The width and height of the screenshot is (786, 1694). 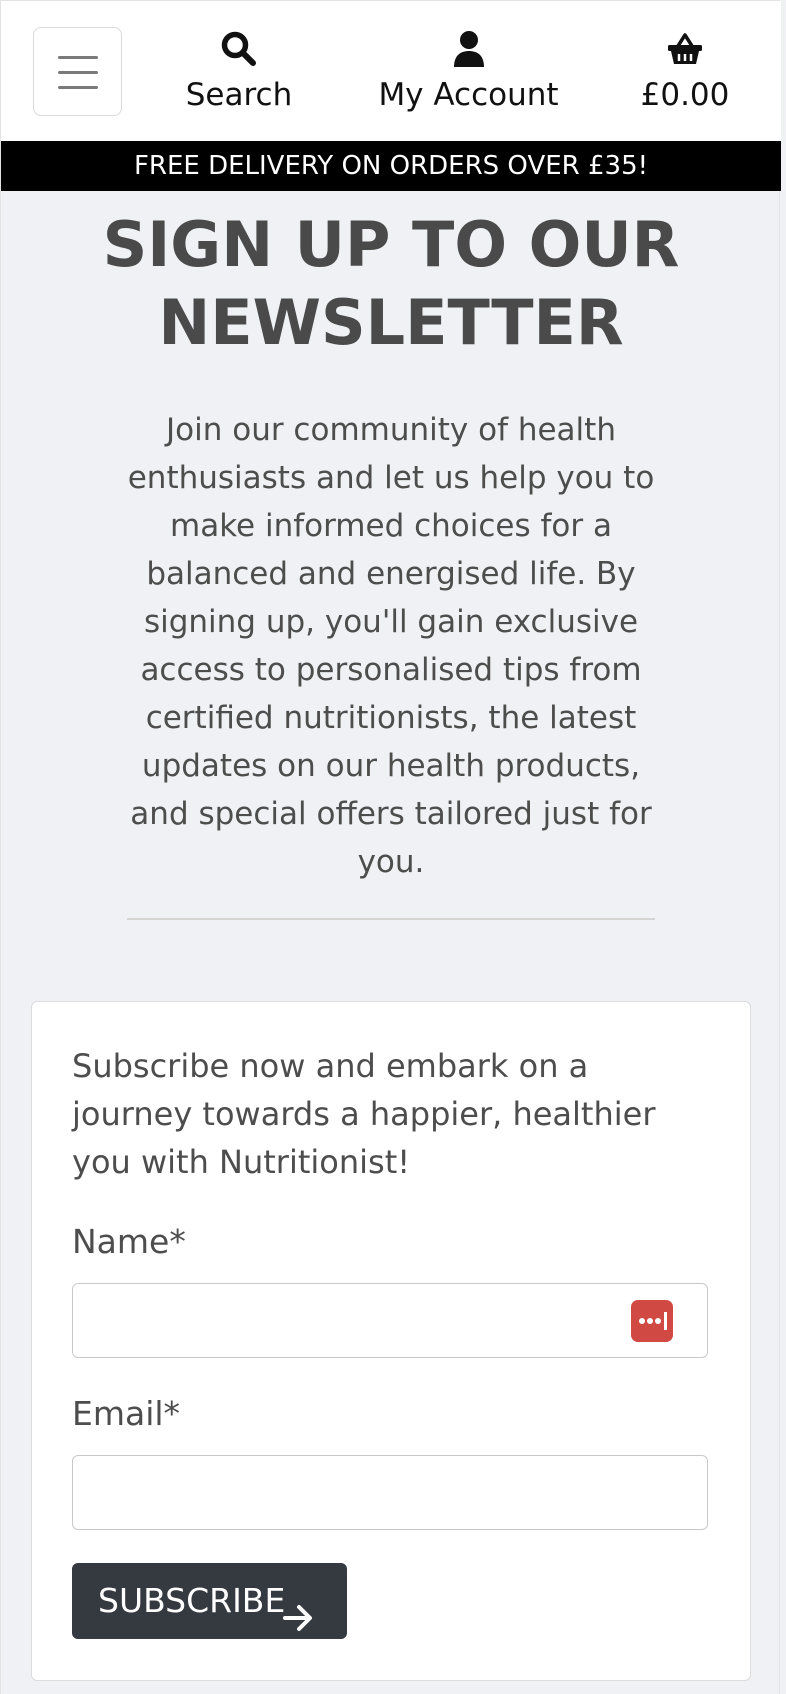 What do you see at coordinates (391, 244) in the screenshot?
I see `heading-line-1: SIGN UP TO OUR` at bounding box center [391, 244].